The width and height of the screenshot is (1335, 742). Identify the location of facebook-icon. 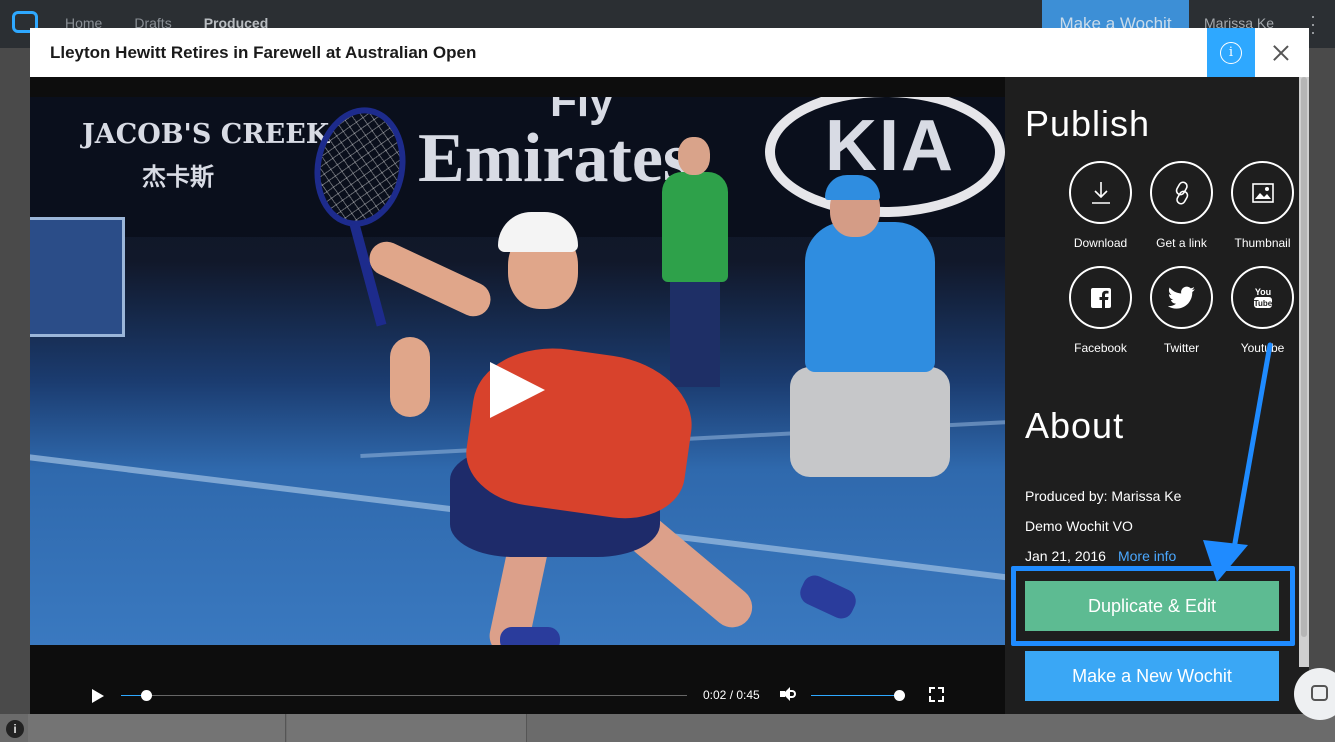
(1100, 297).